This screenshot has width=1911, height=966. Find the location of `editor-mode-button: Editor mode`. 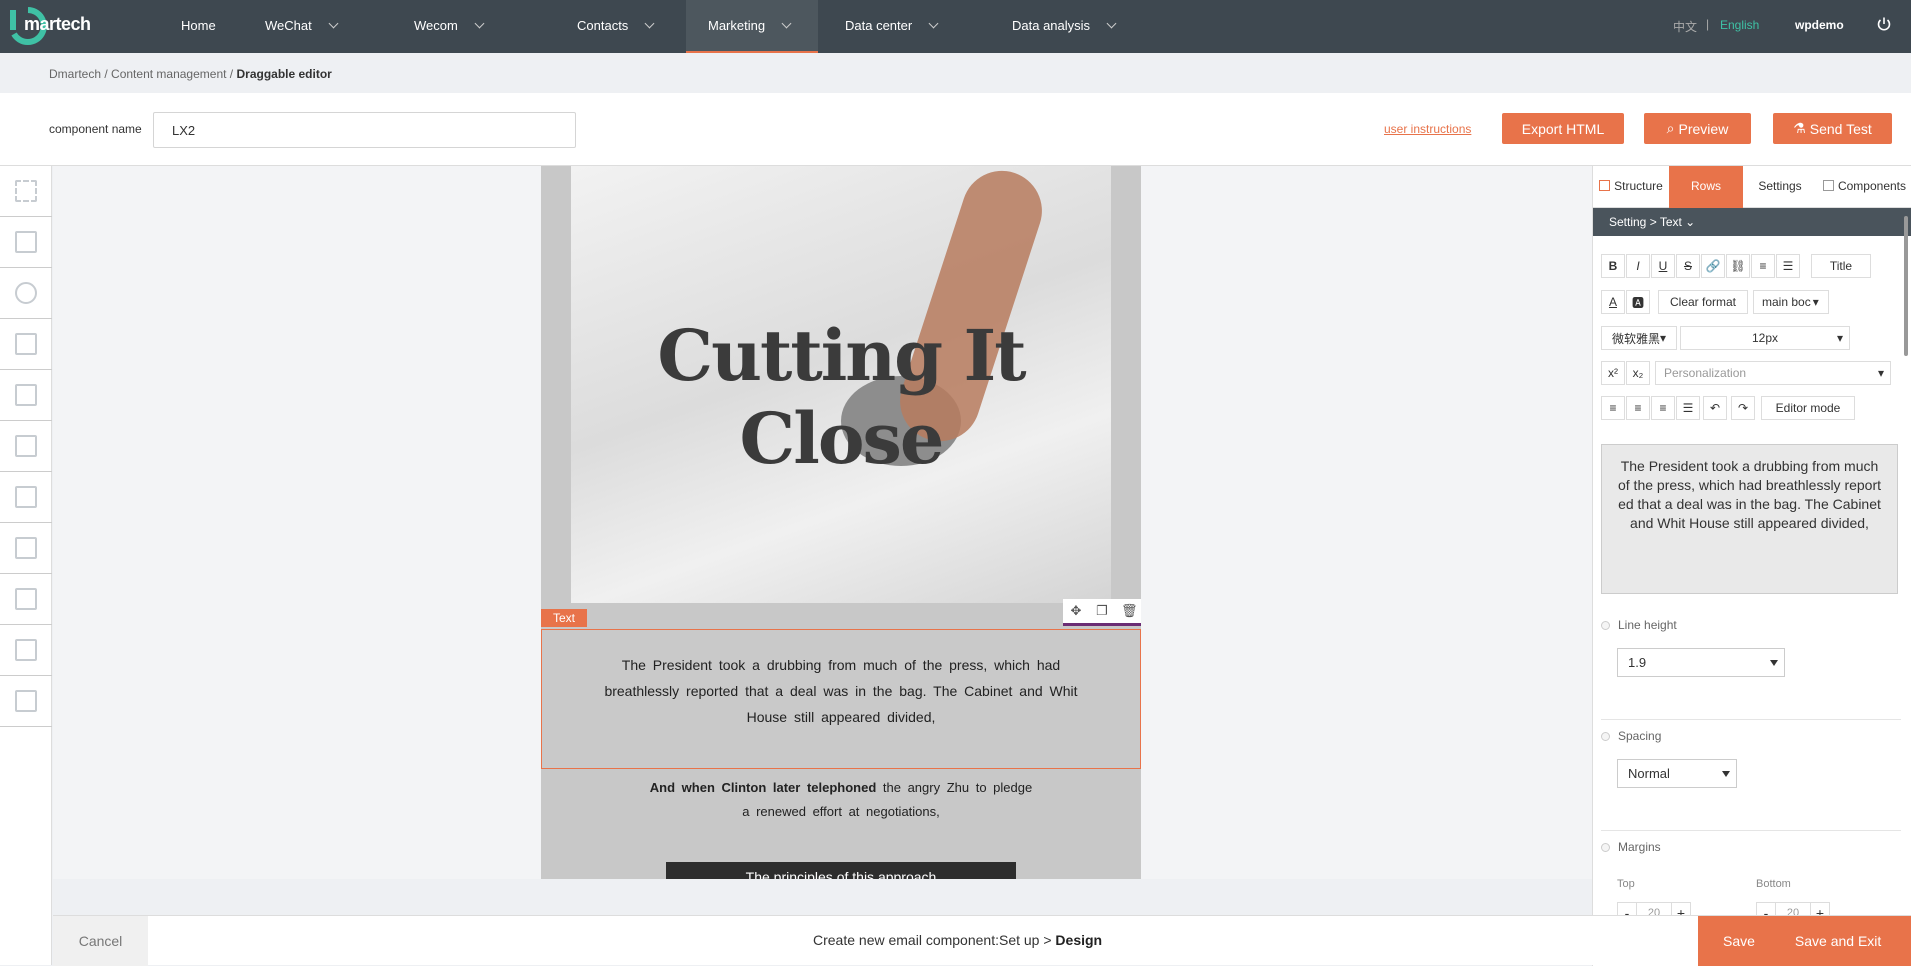

editor-mode-button: Editor mode is located at coordinates (1808, 408).